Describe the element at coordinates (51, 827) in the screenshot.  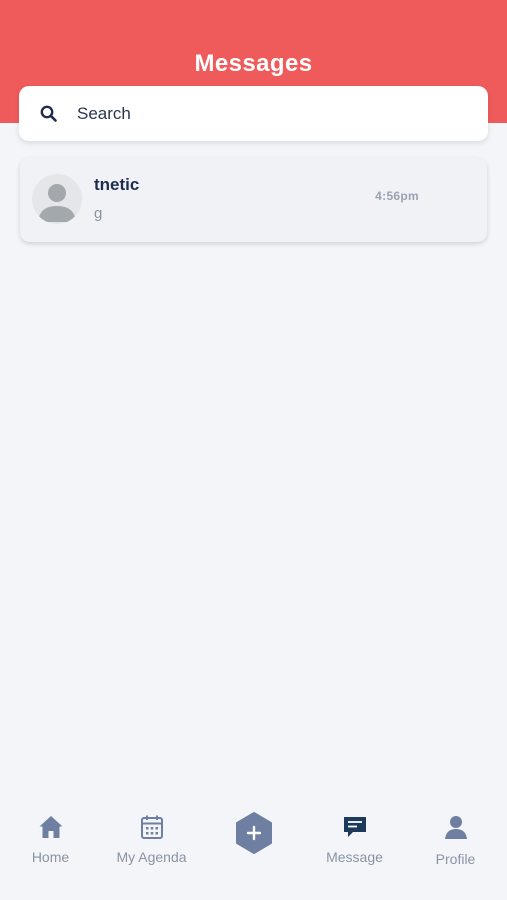
I see `home-icon` at that location.